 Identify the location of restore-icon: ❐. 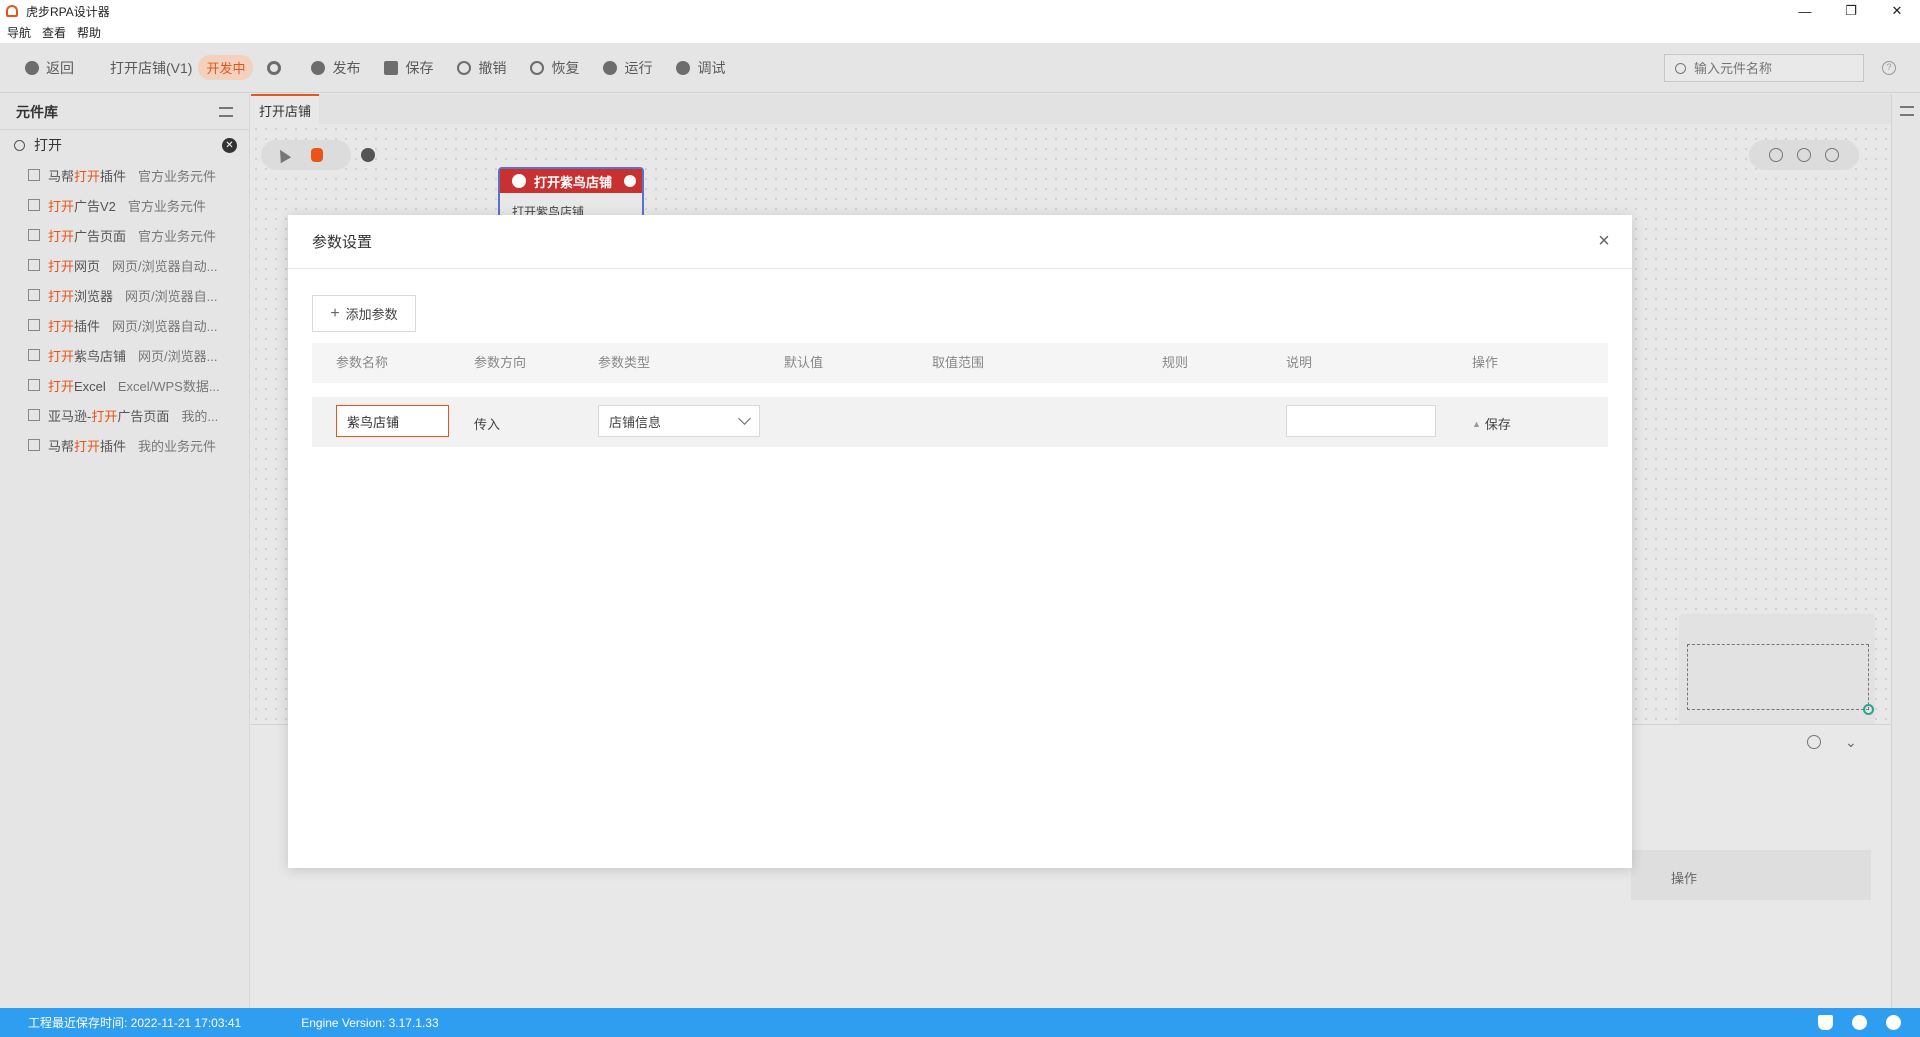
(1851, 11).